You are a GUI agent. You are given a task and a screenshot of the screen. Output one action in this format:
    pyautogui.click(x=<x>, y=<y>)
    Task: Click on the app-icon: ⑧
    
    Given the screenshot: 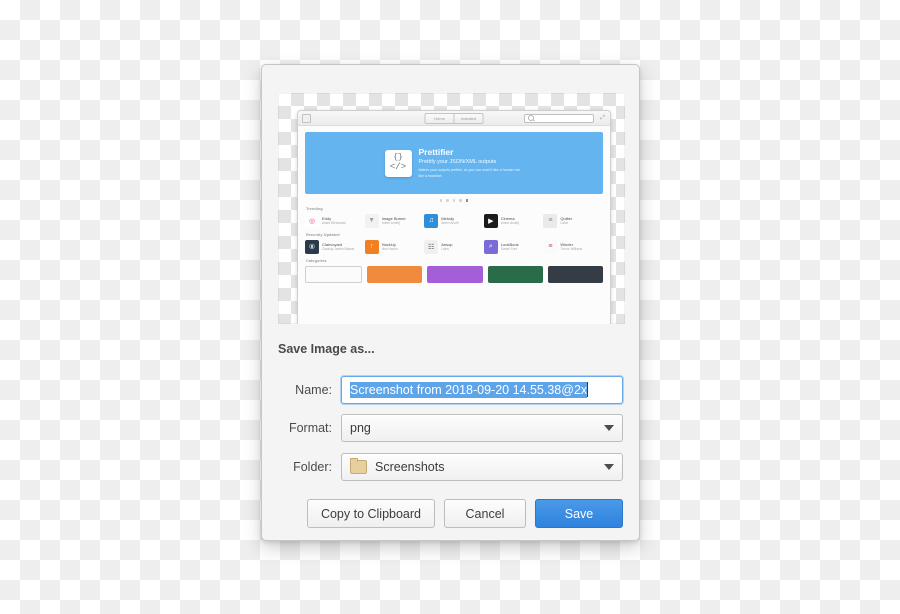 What is the action you would take?
    pyautogui.click(x=312, y=246)
    